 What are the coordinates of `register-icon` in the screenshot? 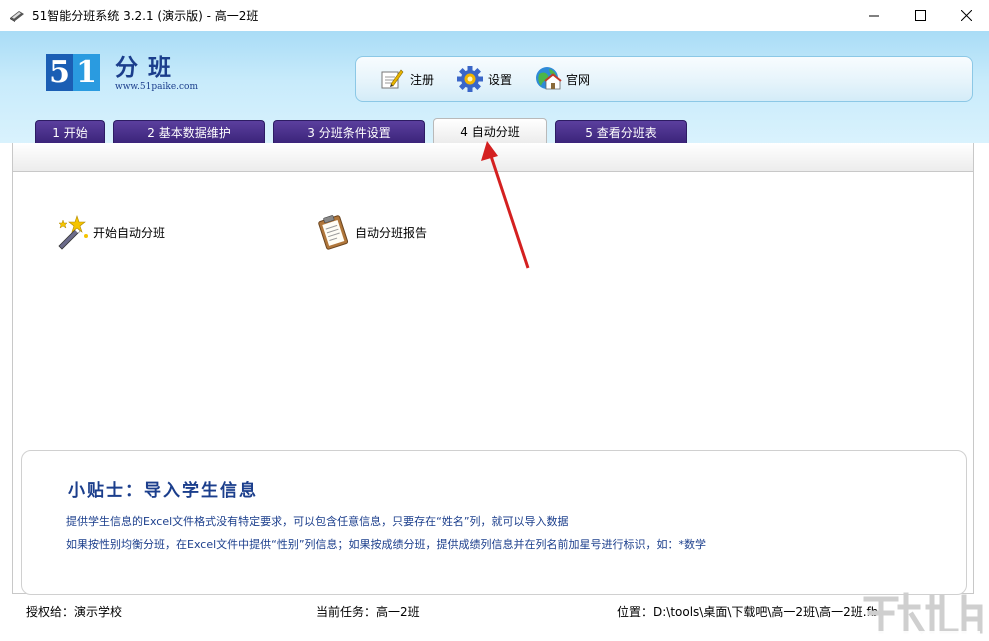 It's located at (392, 79).